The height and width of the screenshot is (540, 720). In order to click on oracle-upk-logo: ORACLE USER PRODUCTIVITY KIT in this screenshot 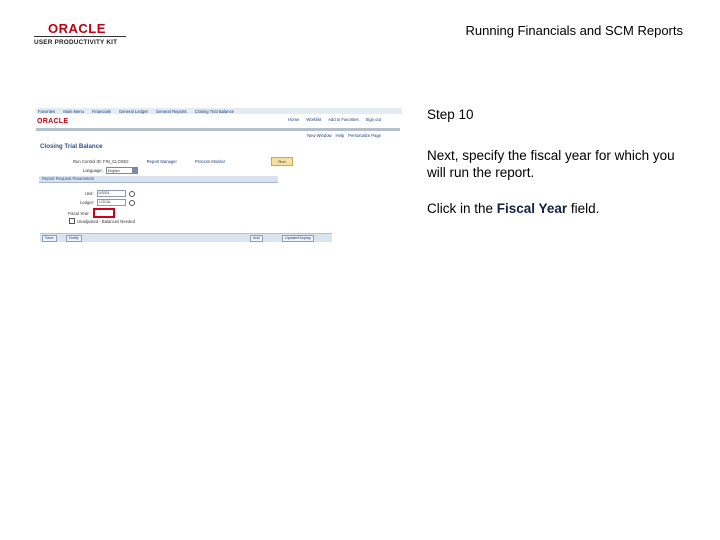, I will do `click(80, 35)`.